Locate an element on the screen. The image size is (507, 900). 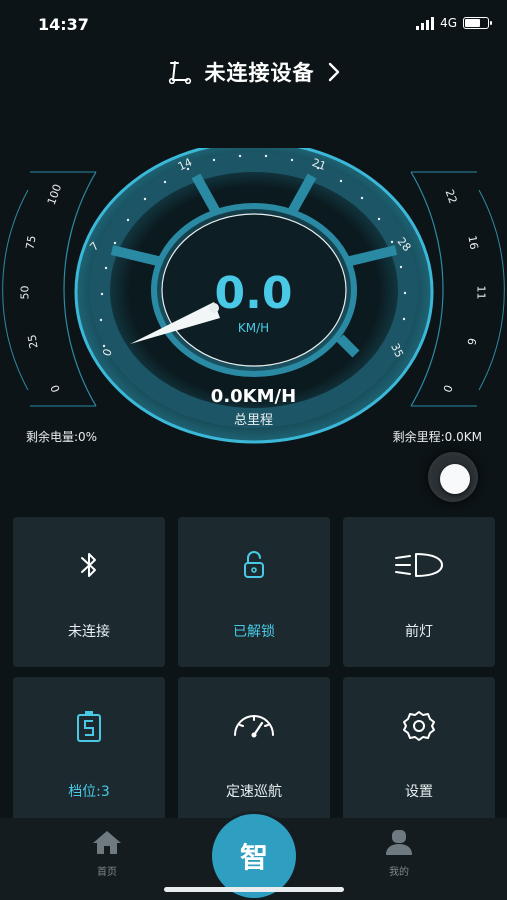
smart-button: 智 is located at coordinates (254, 856).